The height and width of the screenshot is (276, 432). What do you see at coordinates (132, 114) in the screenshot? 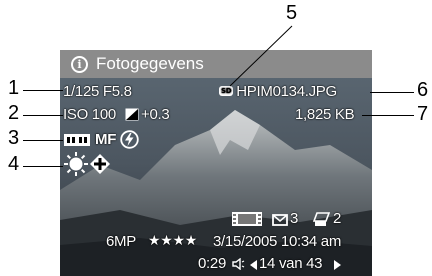
I see `exposure-comp-icon` at bounding box center [132, 114].